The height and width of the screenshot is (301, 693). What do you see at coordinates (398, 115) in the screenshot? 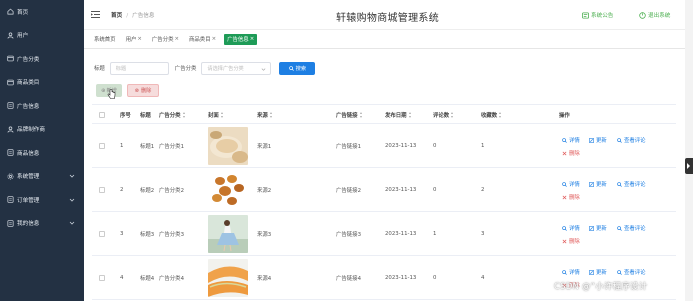
I see `column-header: 发布日期` at bounding box center [398, 115].